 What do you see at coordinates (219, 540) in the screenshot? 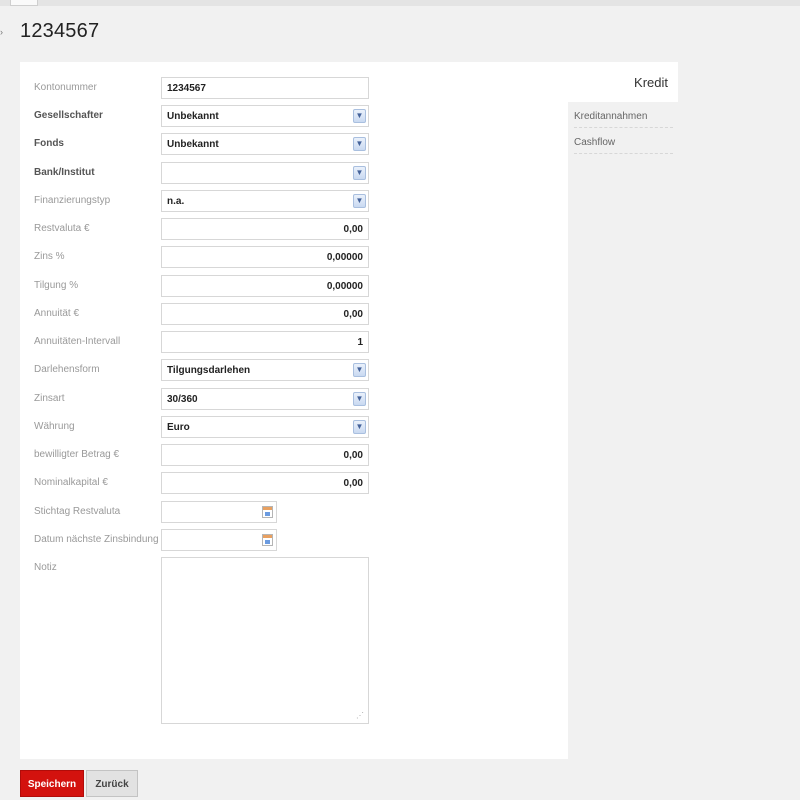
I see `datum-zinsbindung-input` at bounding box center [219, 540].